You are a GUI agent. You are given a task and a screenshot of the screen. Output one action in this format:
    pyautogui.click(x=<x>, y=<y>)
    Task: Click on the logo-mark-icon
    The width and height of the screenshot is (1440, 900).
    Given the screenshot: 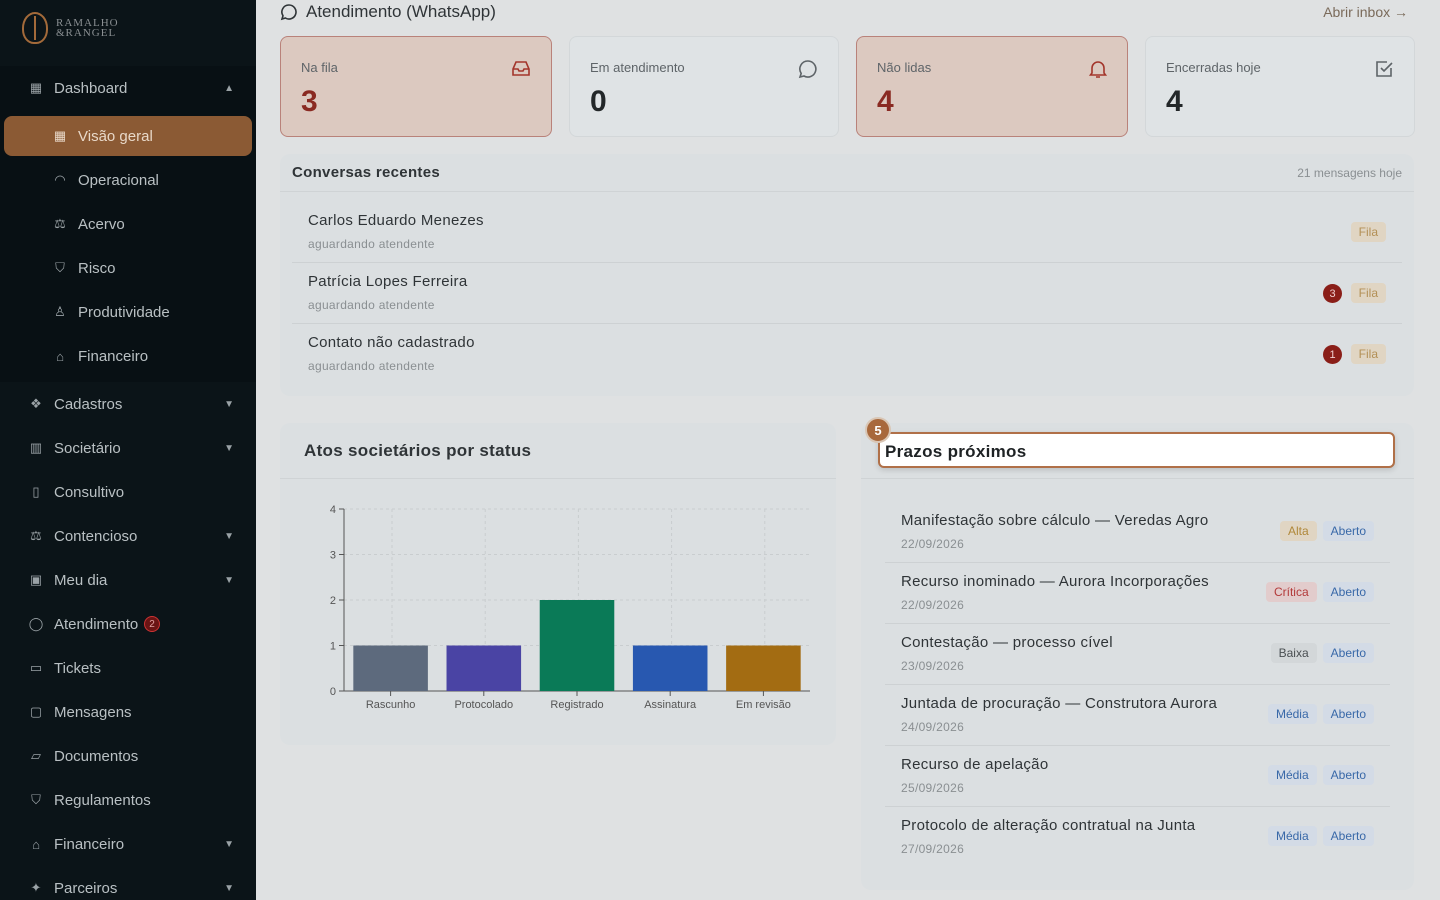 What is the action you would take?
    pyautogui.click(x=35, y=28)
    